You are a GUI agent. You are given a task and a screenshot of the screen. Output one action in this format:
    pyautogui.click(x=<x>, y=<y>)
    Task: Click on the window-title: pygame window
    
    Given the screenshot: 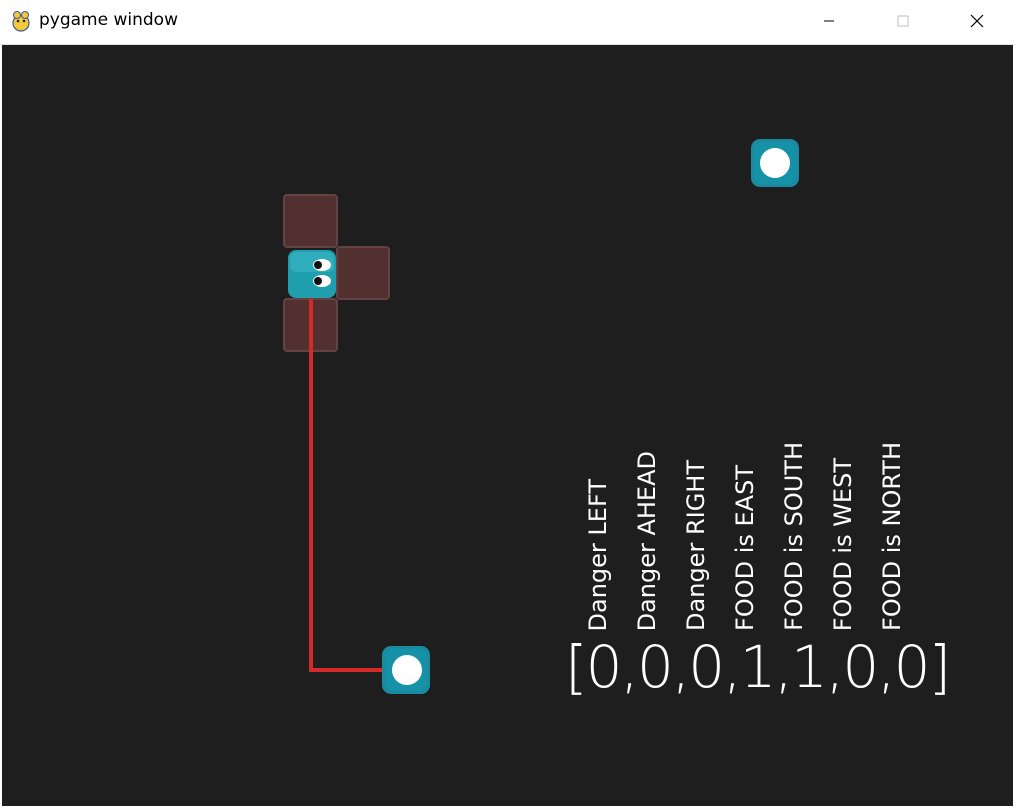 What is the action you would take?
    pyautogui.click(x=108, y=20)
    